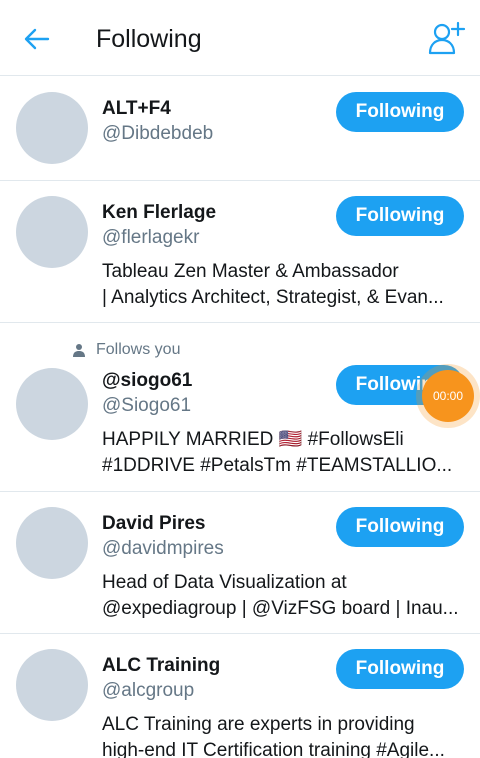 The height and width of the screenshot is (758, 480). I want to click on bio-line: ALC Training are experts in providing, so click(258, 724).